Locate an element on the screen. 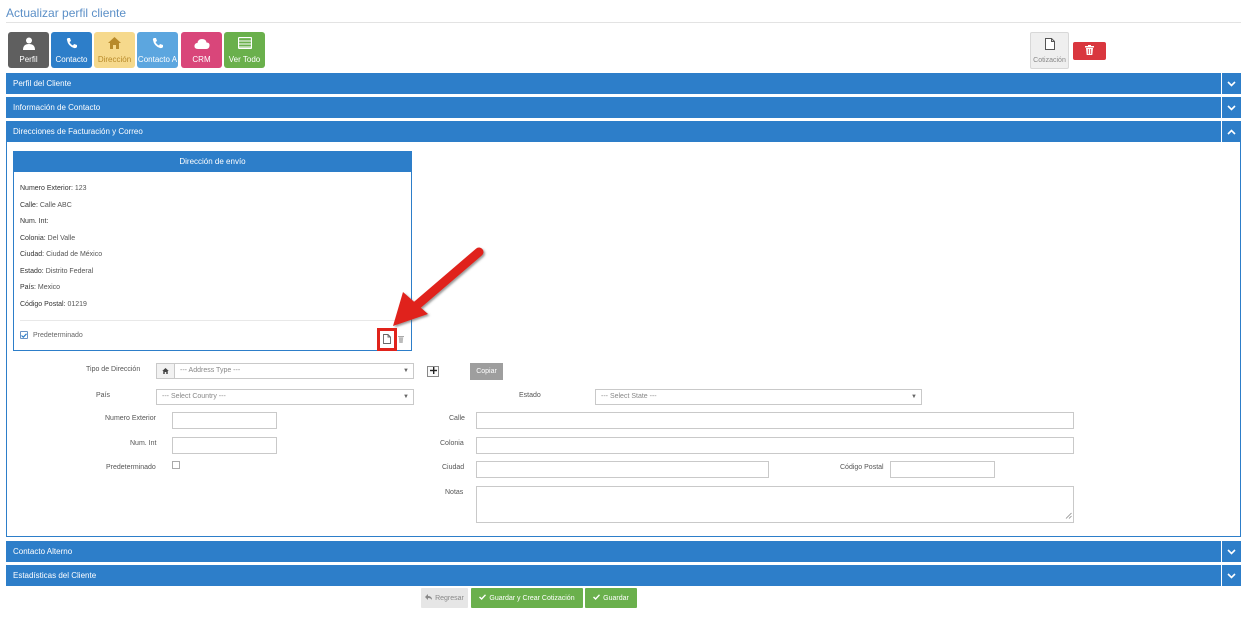 The width and height of the screenshot is (1247, 622). direccion-label: Dirección is located at coordinates (114, 59).